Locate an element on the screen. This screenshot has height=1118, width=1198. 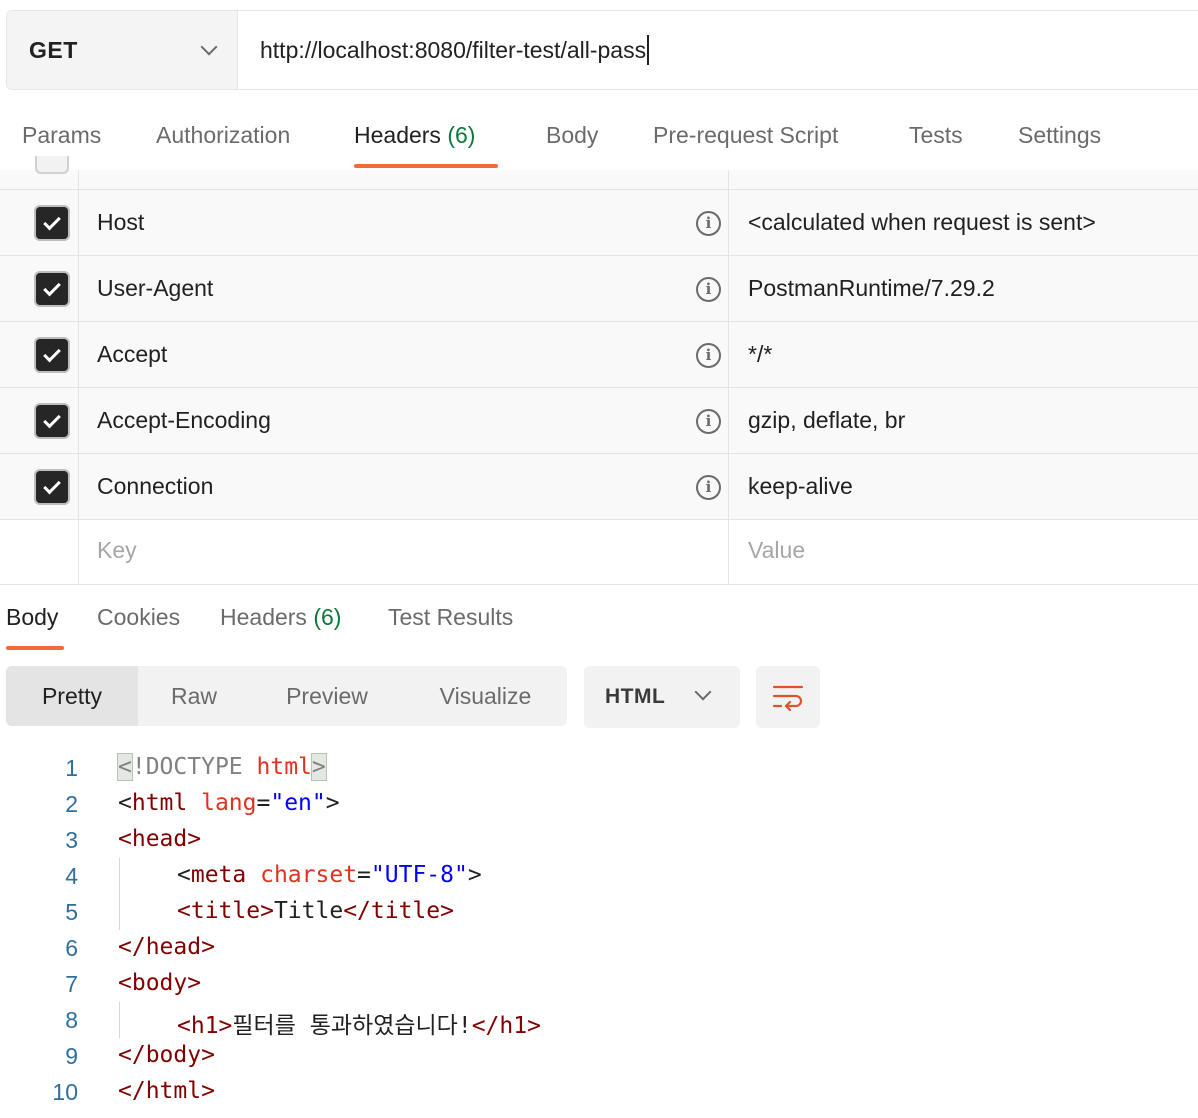
tab-label: Pre-request Script is located at coordinates (746, 135).